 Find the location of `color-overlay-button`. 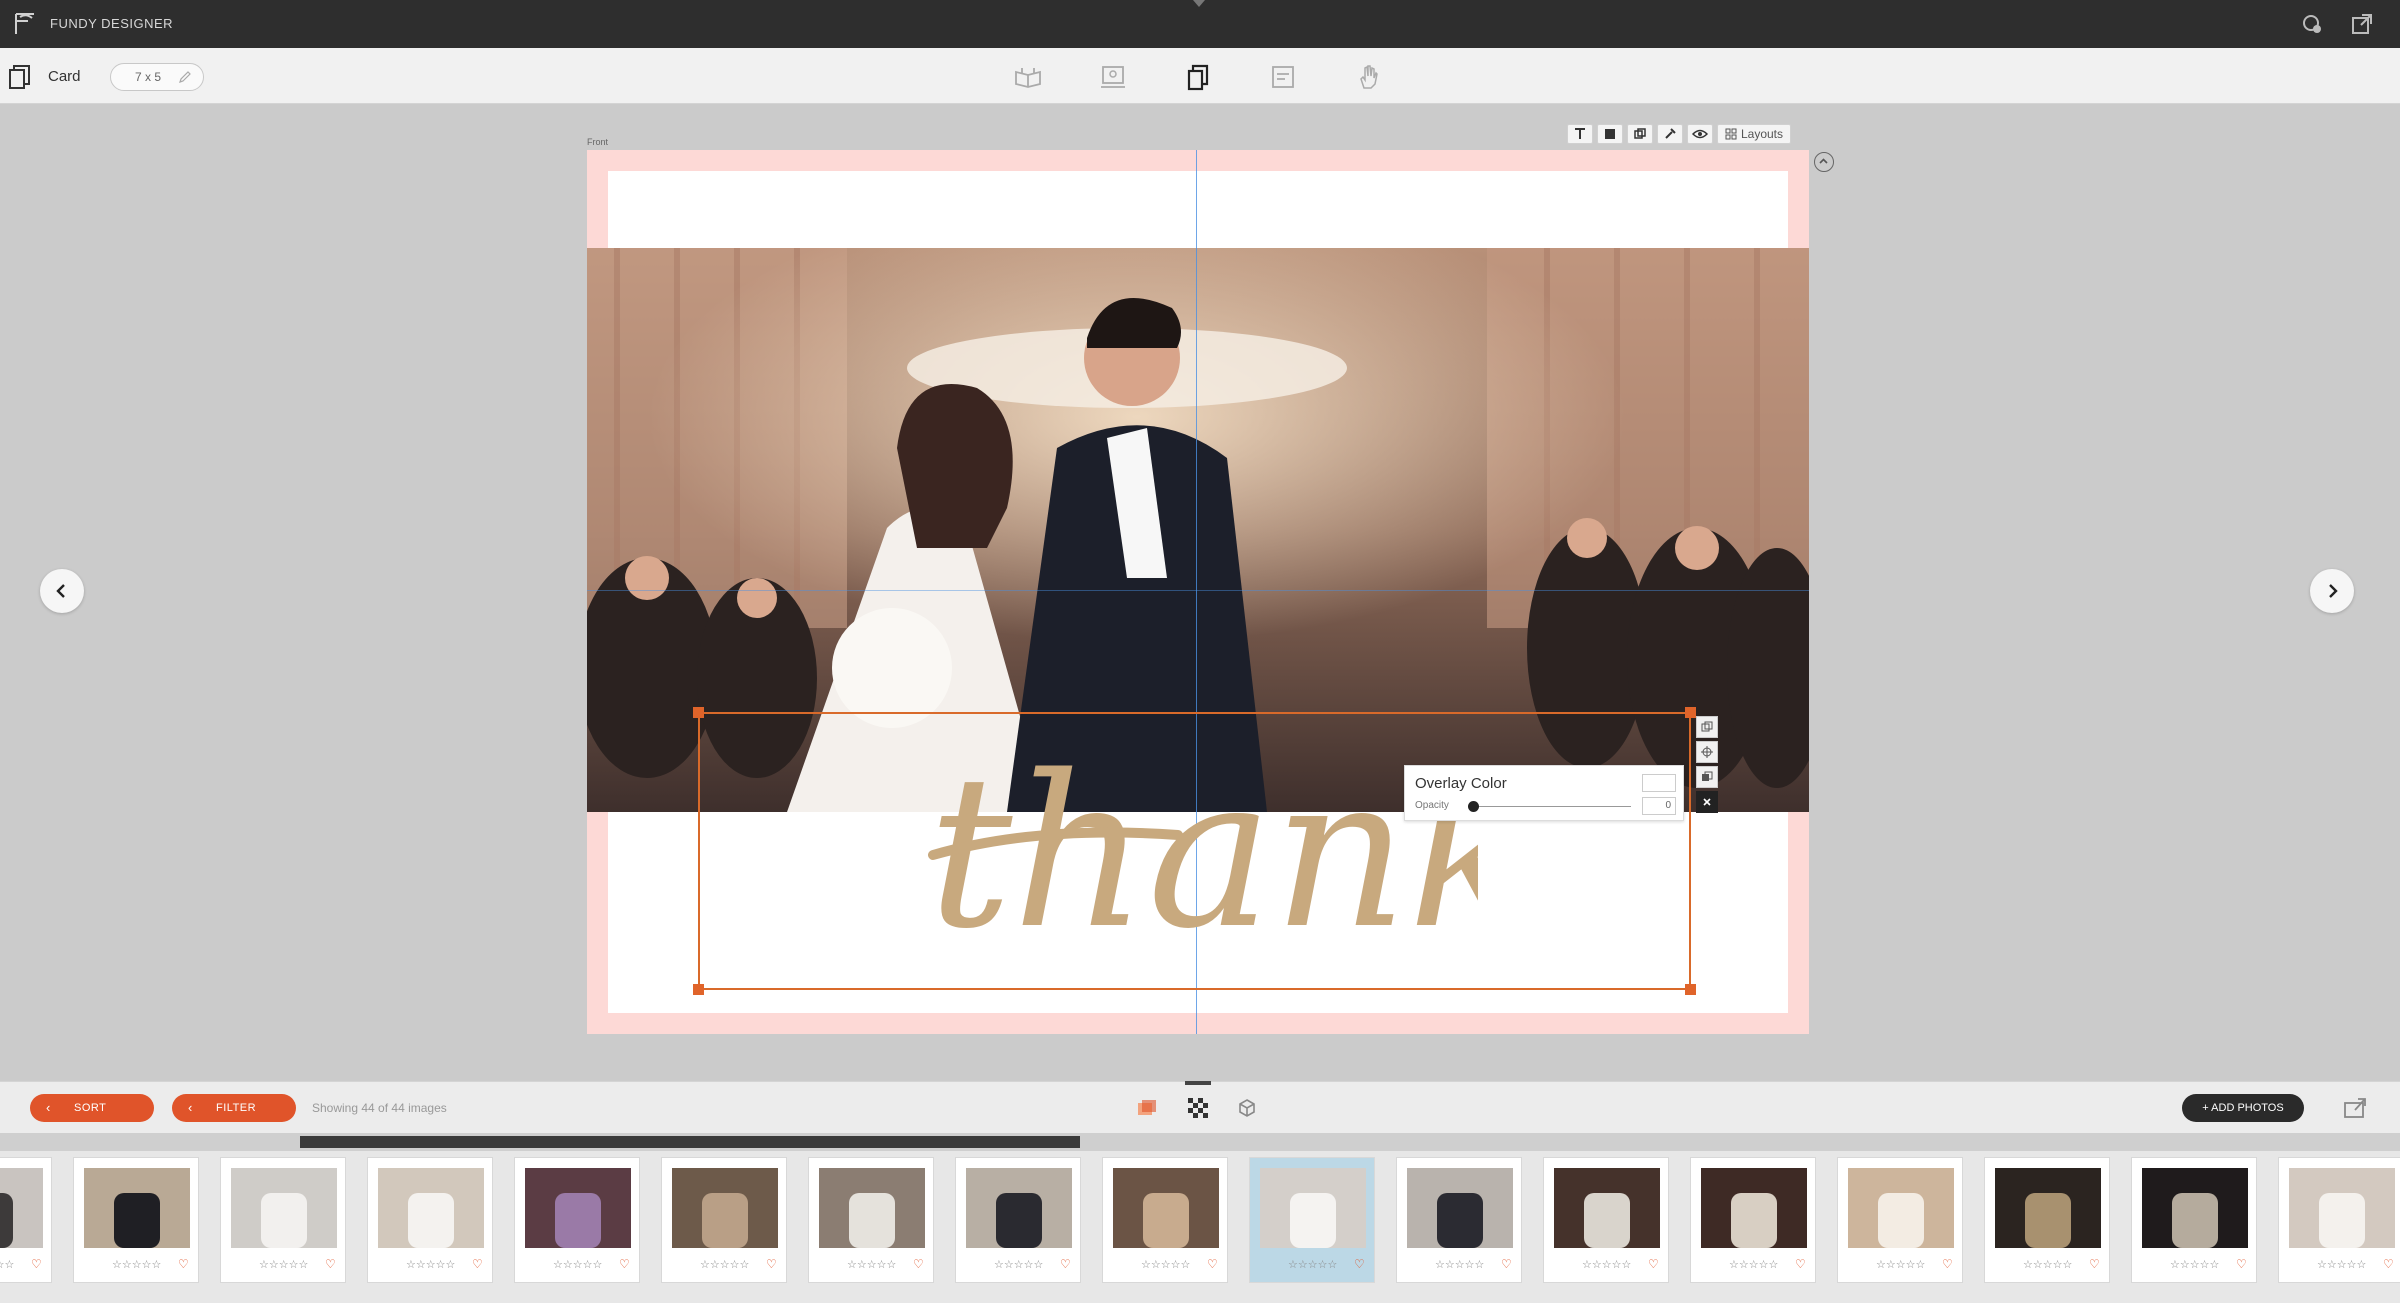

color-overlay-button is located at coordinates (1707, 777).